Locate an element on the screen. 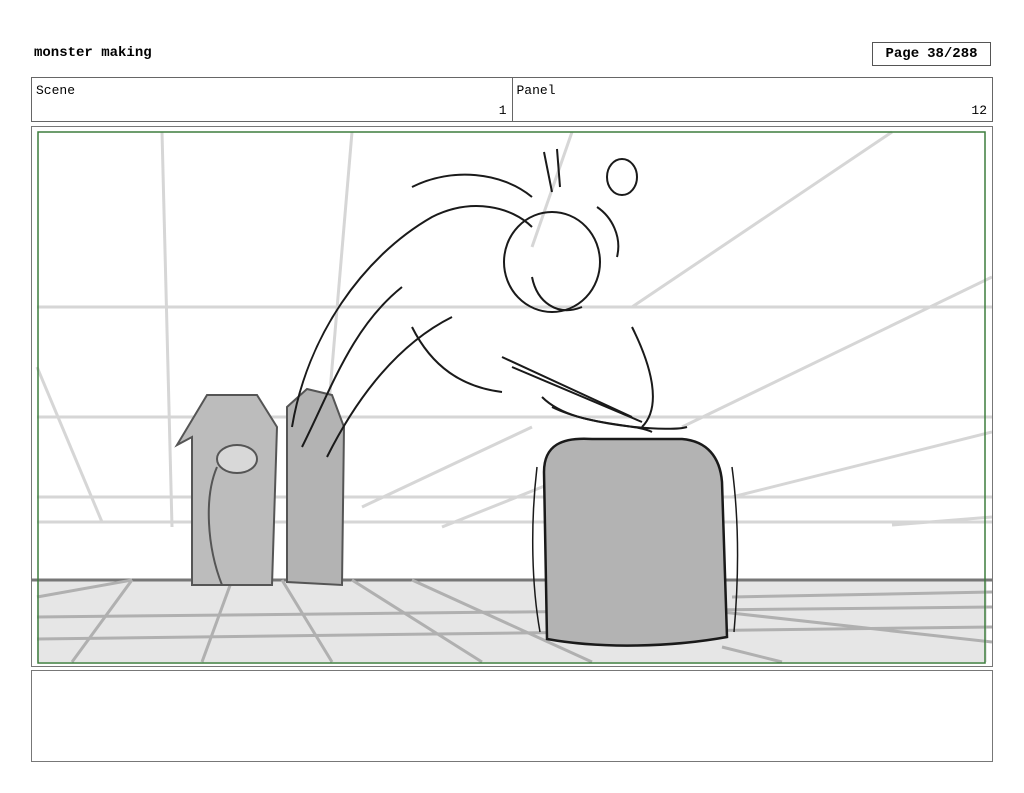 The image size is (1024, 793). scene-panel-header: Scene 1 Panel 12 is located at coordinates (512, 99).